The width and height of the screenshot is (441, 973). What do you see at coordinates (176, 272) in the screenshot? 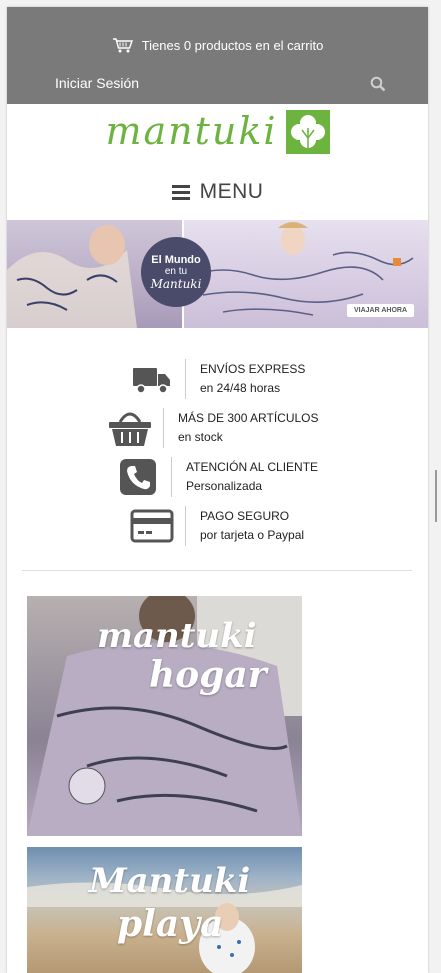
I see `banner-badge: El Mundo en tu Mantuki` at bounding box center [176, 272].